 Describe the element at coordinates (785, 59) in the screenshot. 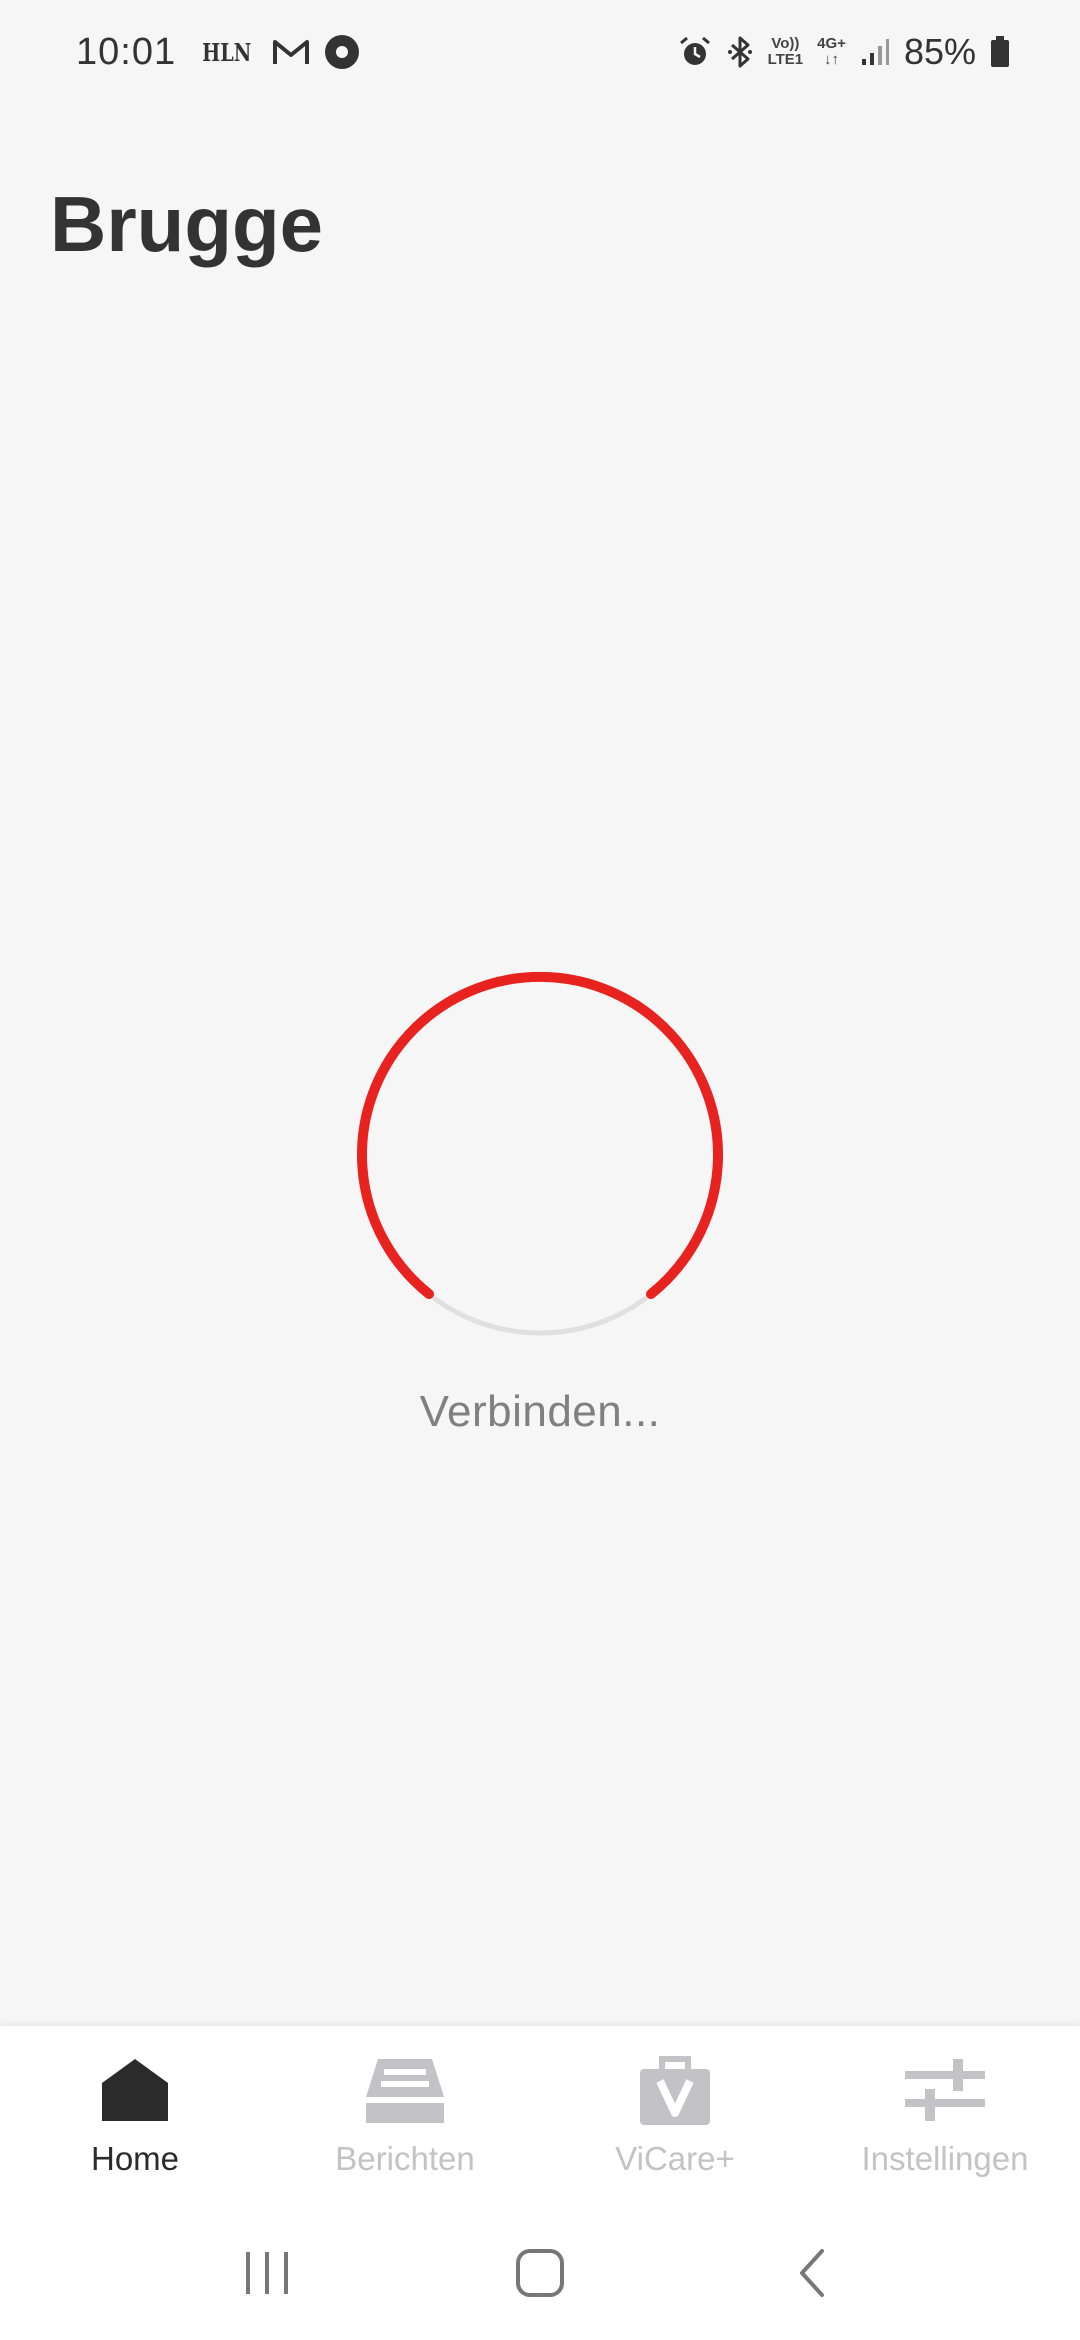

I see `lte-label: LTE1` at that location.